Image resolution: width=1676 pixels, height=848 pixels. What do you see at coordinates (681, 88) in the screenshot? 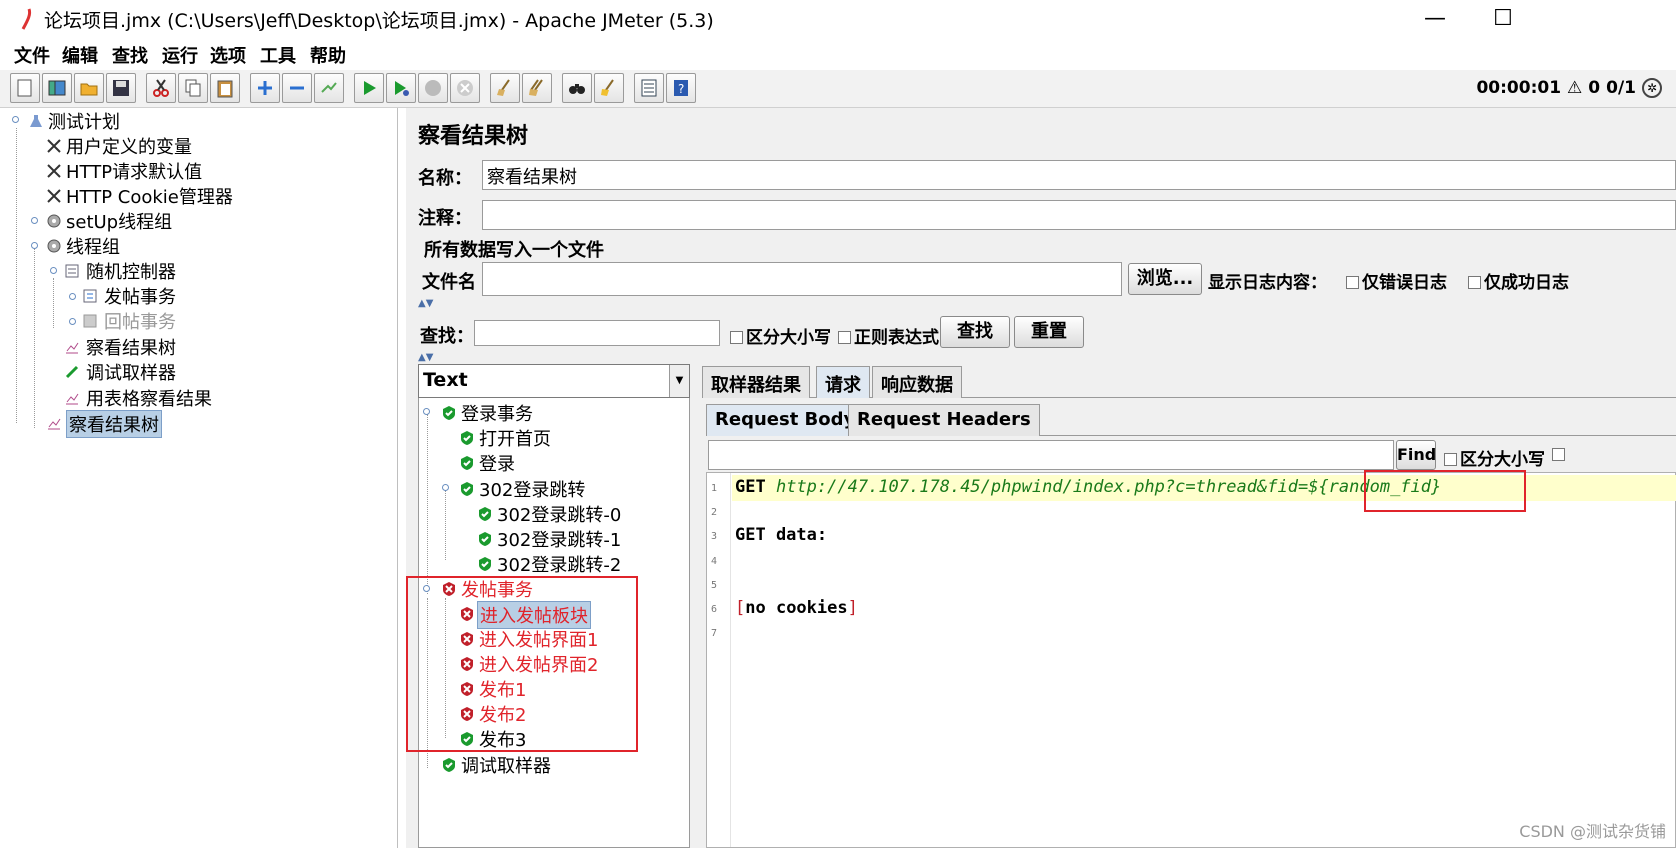
I see `help-button: ?` at bounding box center [681, 88].